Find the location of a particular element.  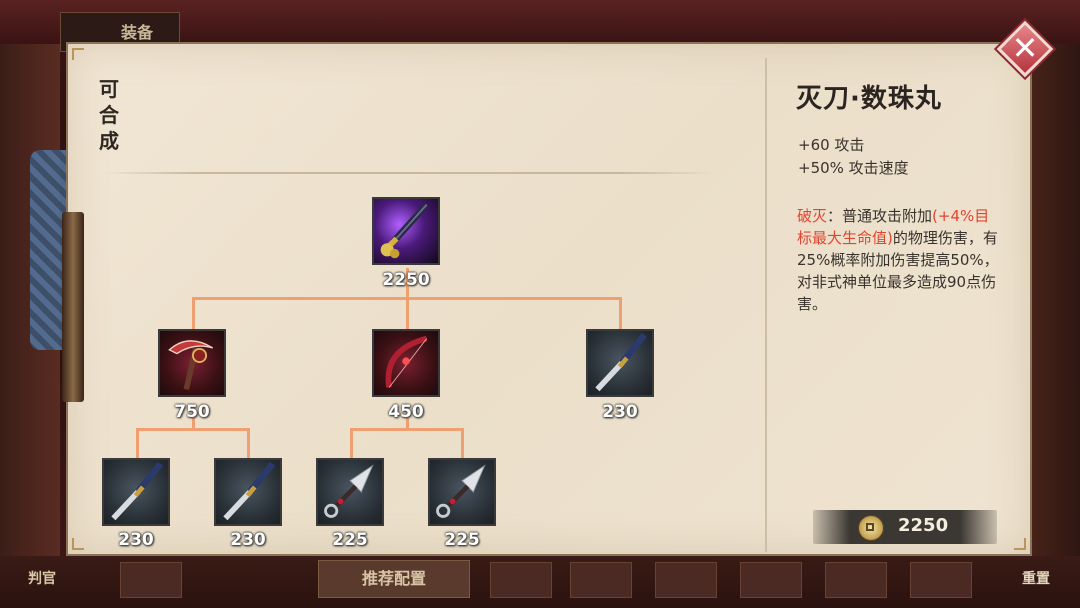

stat-attack: +60 攻击 is located at coordinates (831, 145).